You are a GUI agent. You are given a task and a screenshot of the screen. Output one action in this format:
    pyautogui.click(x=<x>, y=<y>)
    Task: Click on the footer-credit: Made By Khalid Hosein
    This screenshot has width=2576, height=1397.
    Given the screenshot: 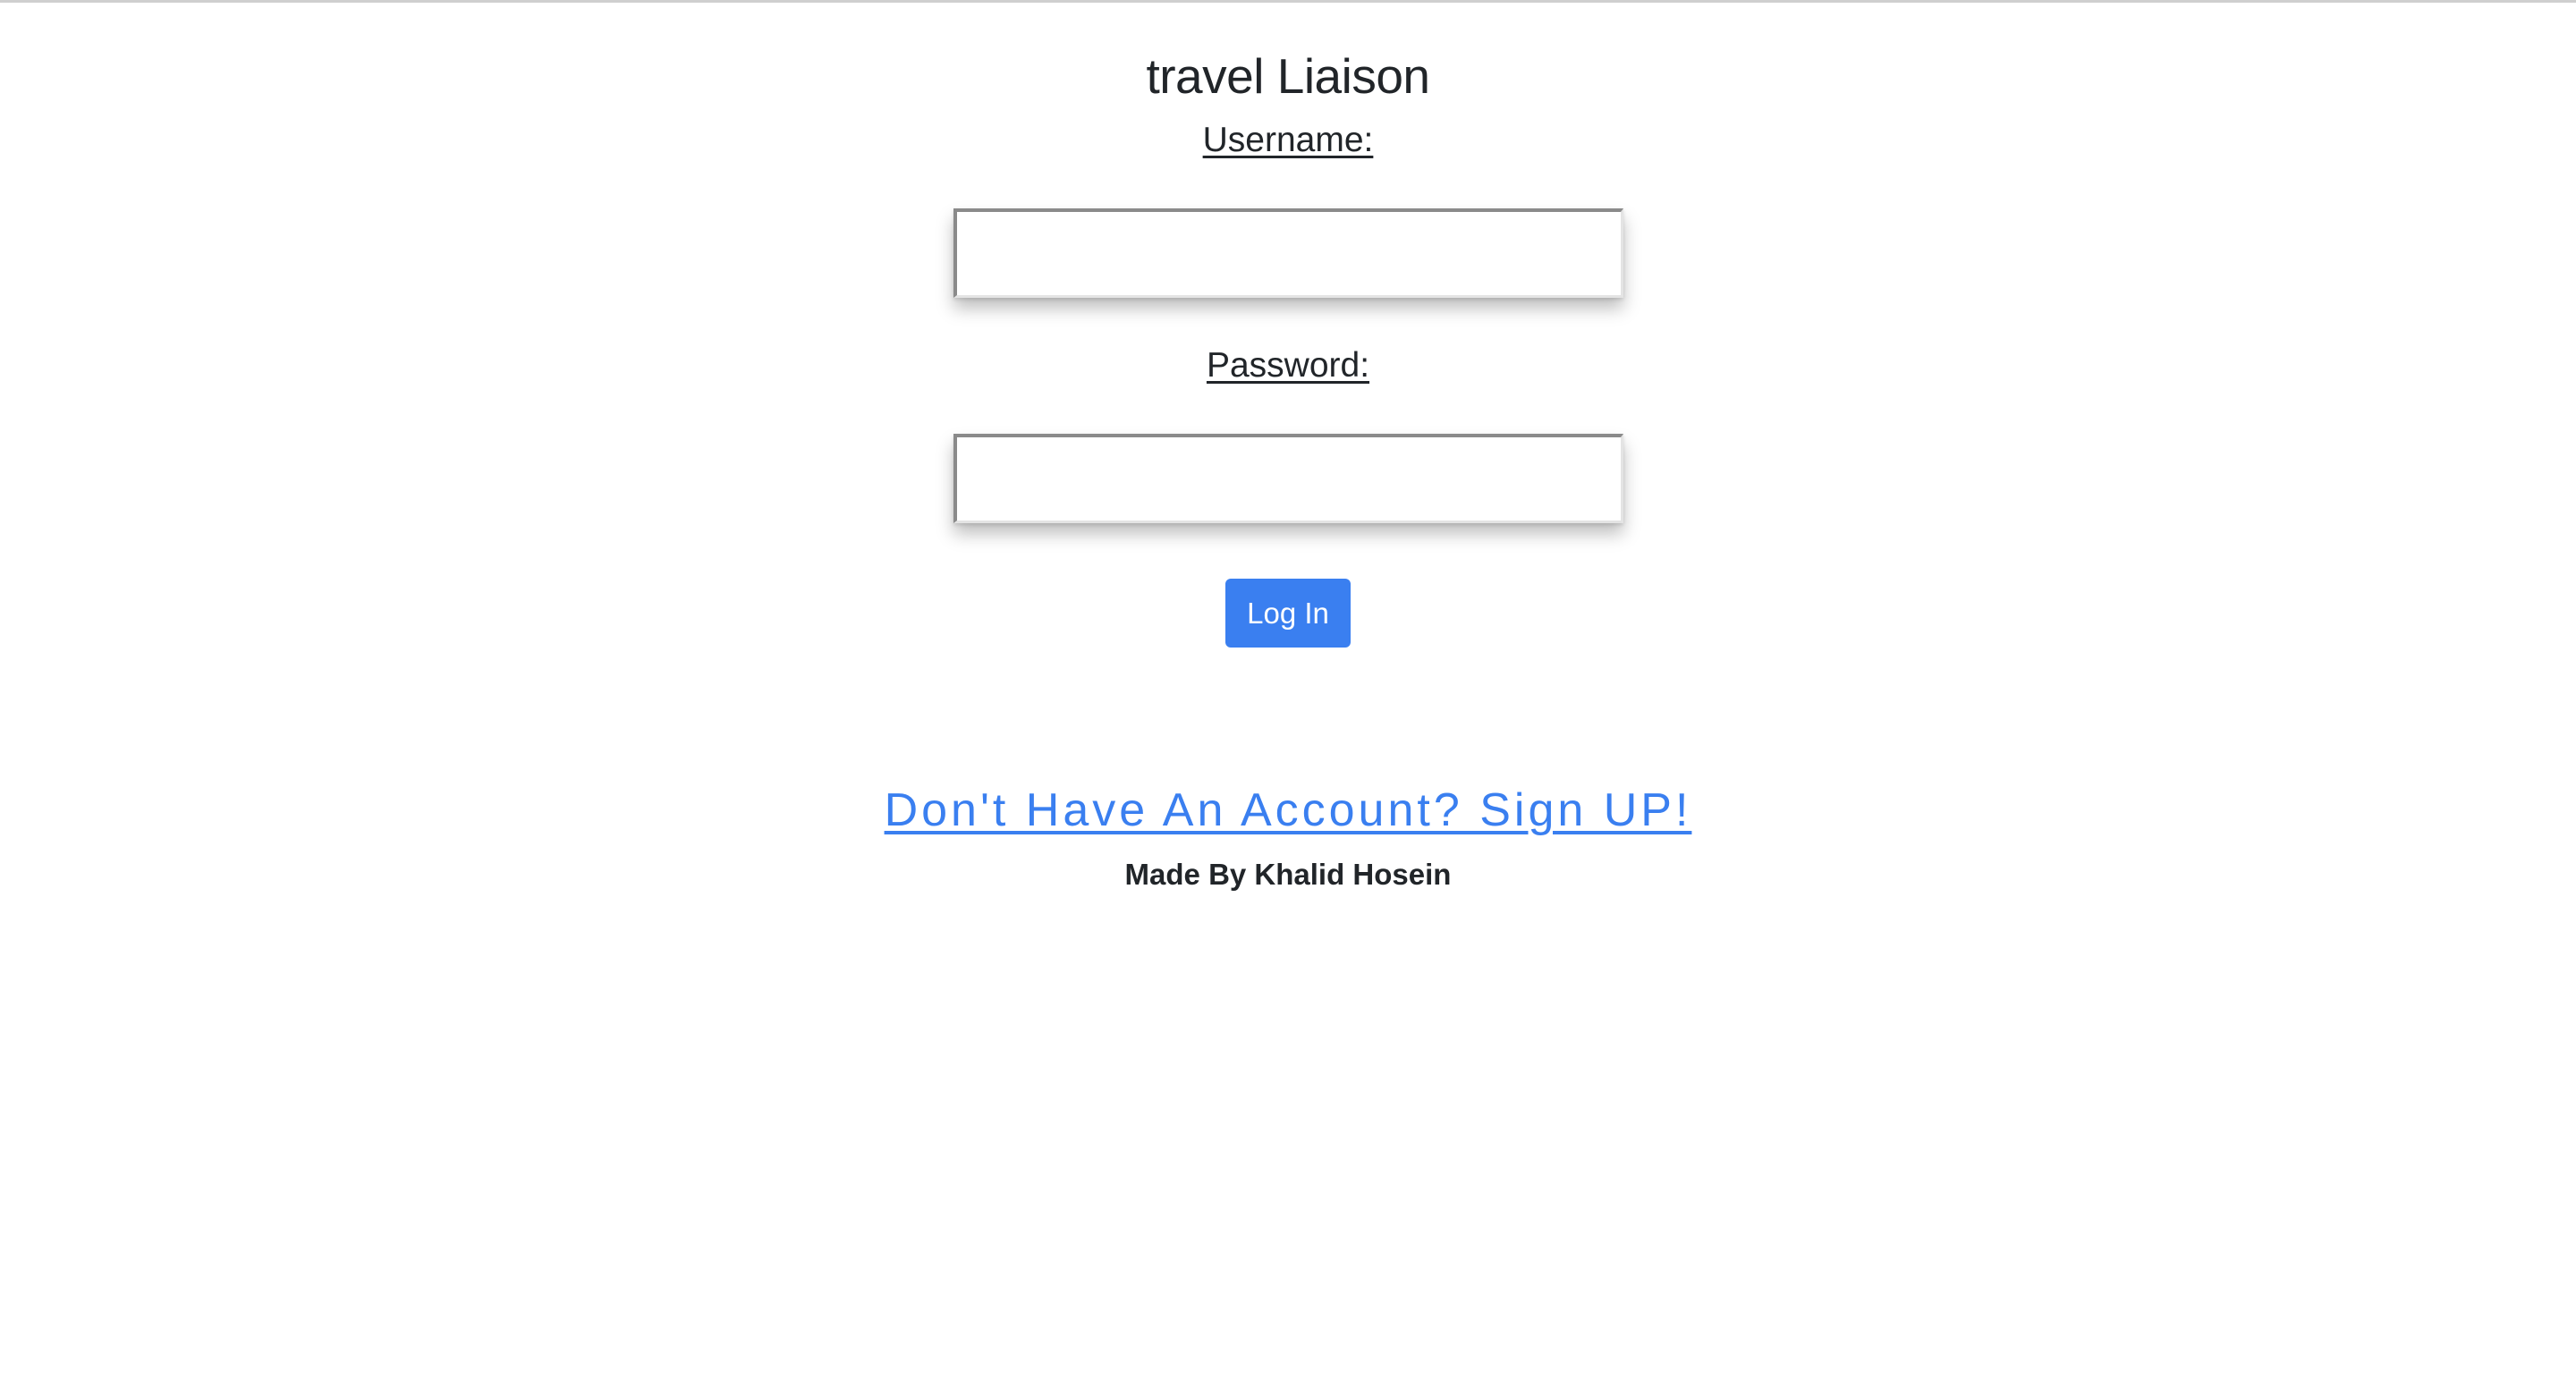 What is the action you would take?
    pyautogui.click(x=1288, y=875)
    